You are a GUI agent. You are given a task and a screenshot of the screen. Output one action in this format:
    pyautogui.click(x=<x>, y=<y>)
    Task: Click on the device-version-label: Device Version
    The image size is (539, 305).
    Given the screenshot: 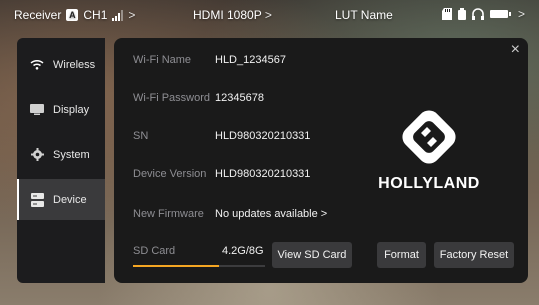 What is the action you would take?
    pyautogui.click(x=170, y=174)
    